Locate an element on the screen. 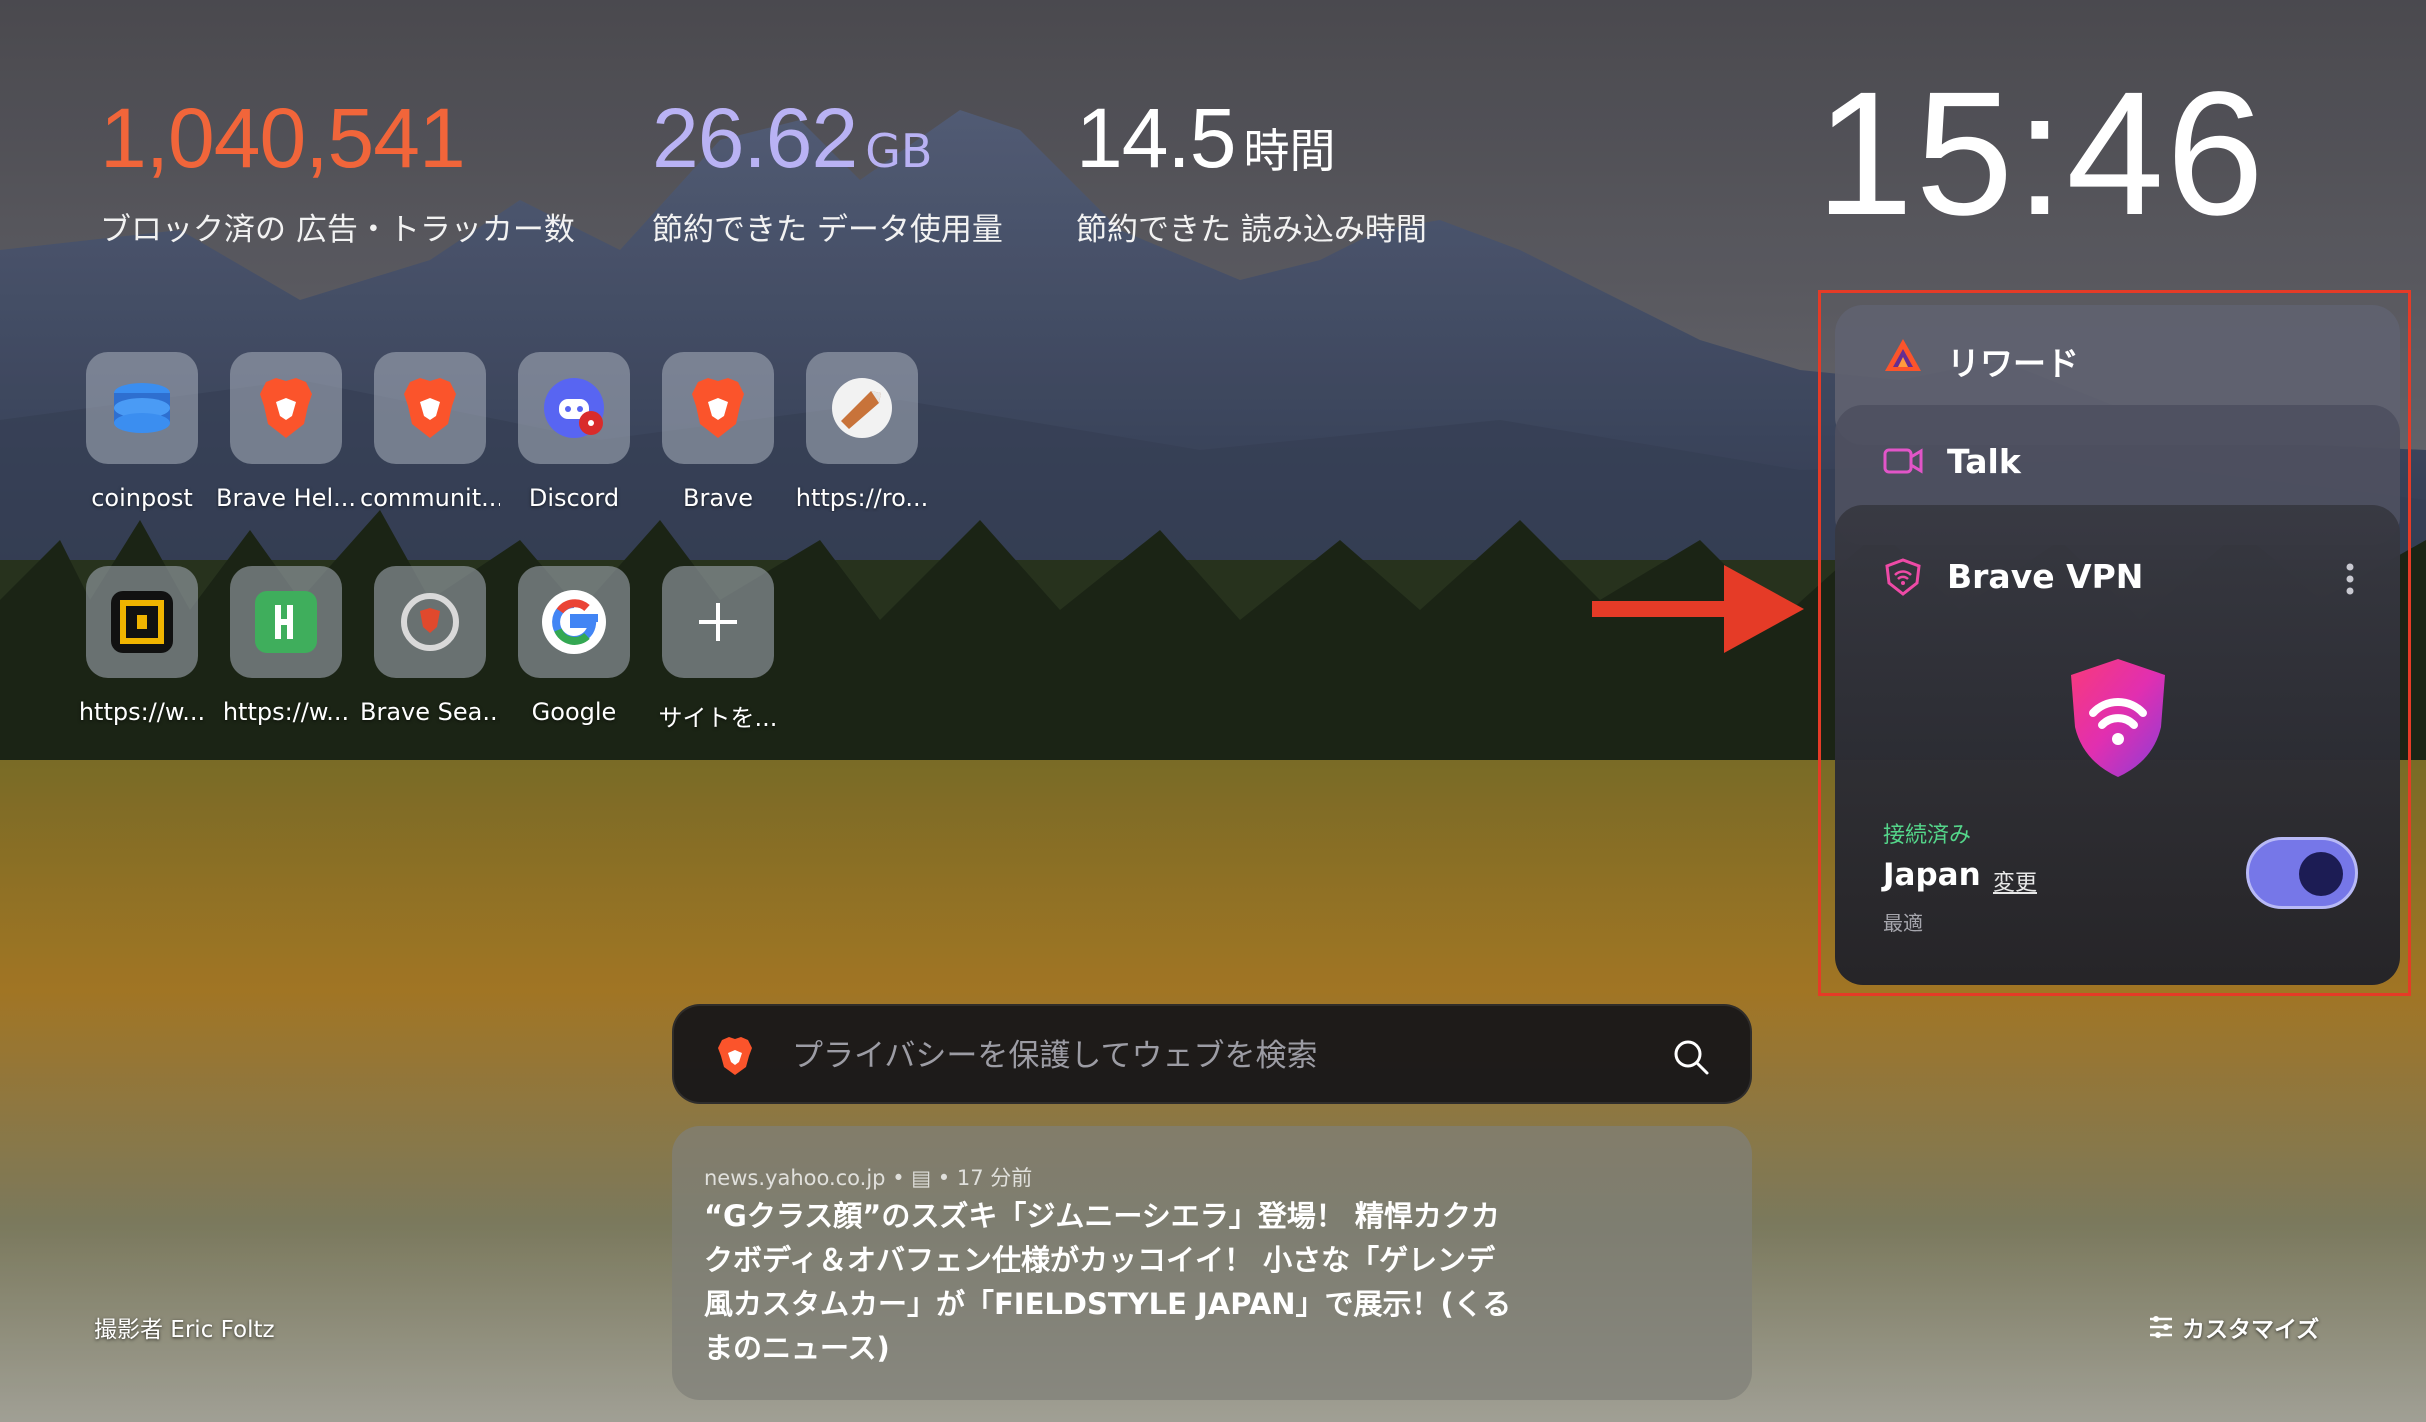  customize-label: カスタマイズ is located at coordinates (2251, 1330).